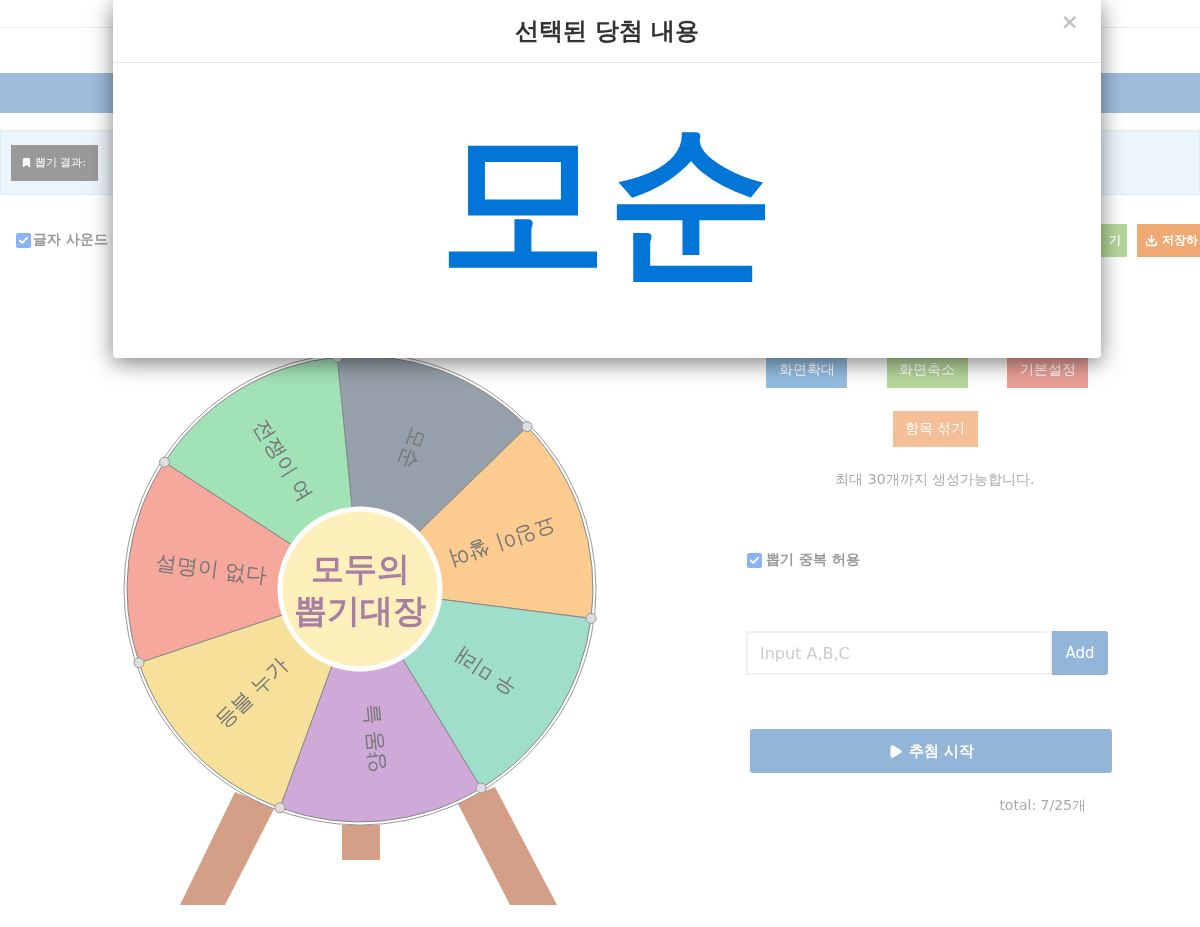  I want to click on result-text: 모순, so click(607, 200).